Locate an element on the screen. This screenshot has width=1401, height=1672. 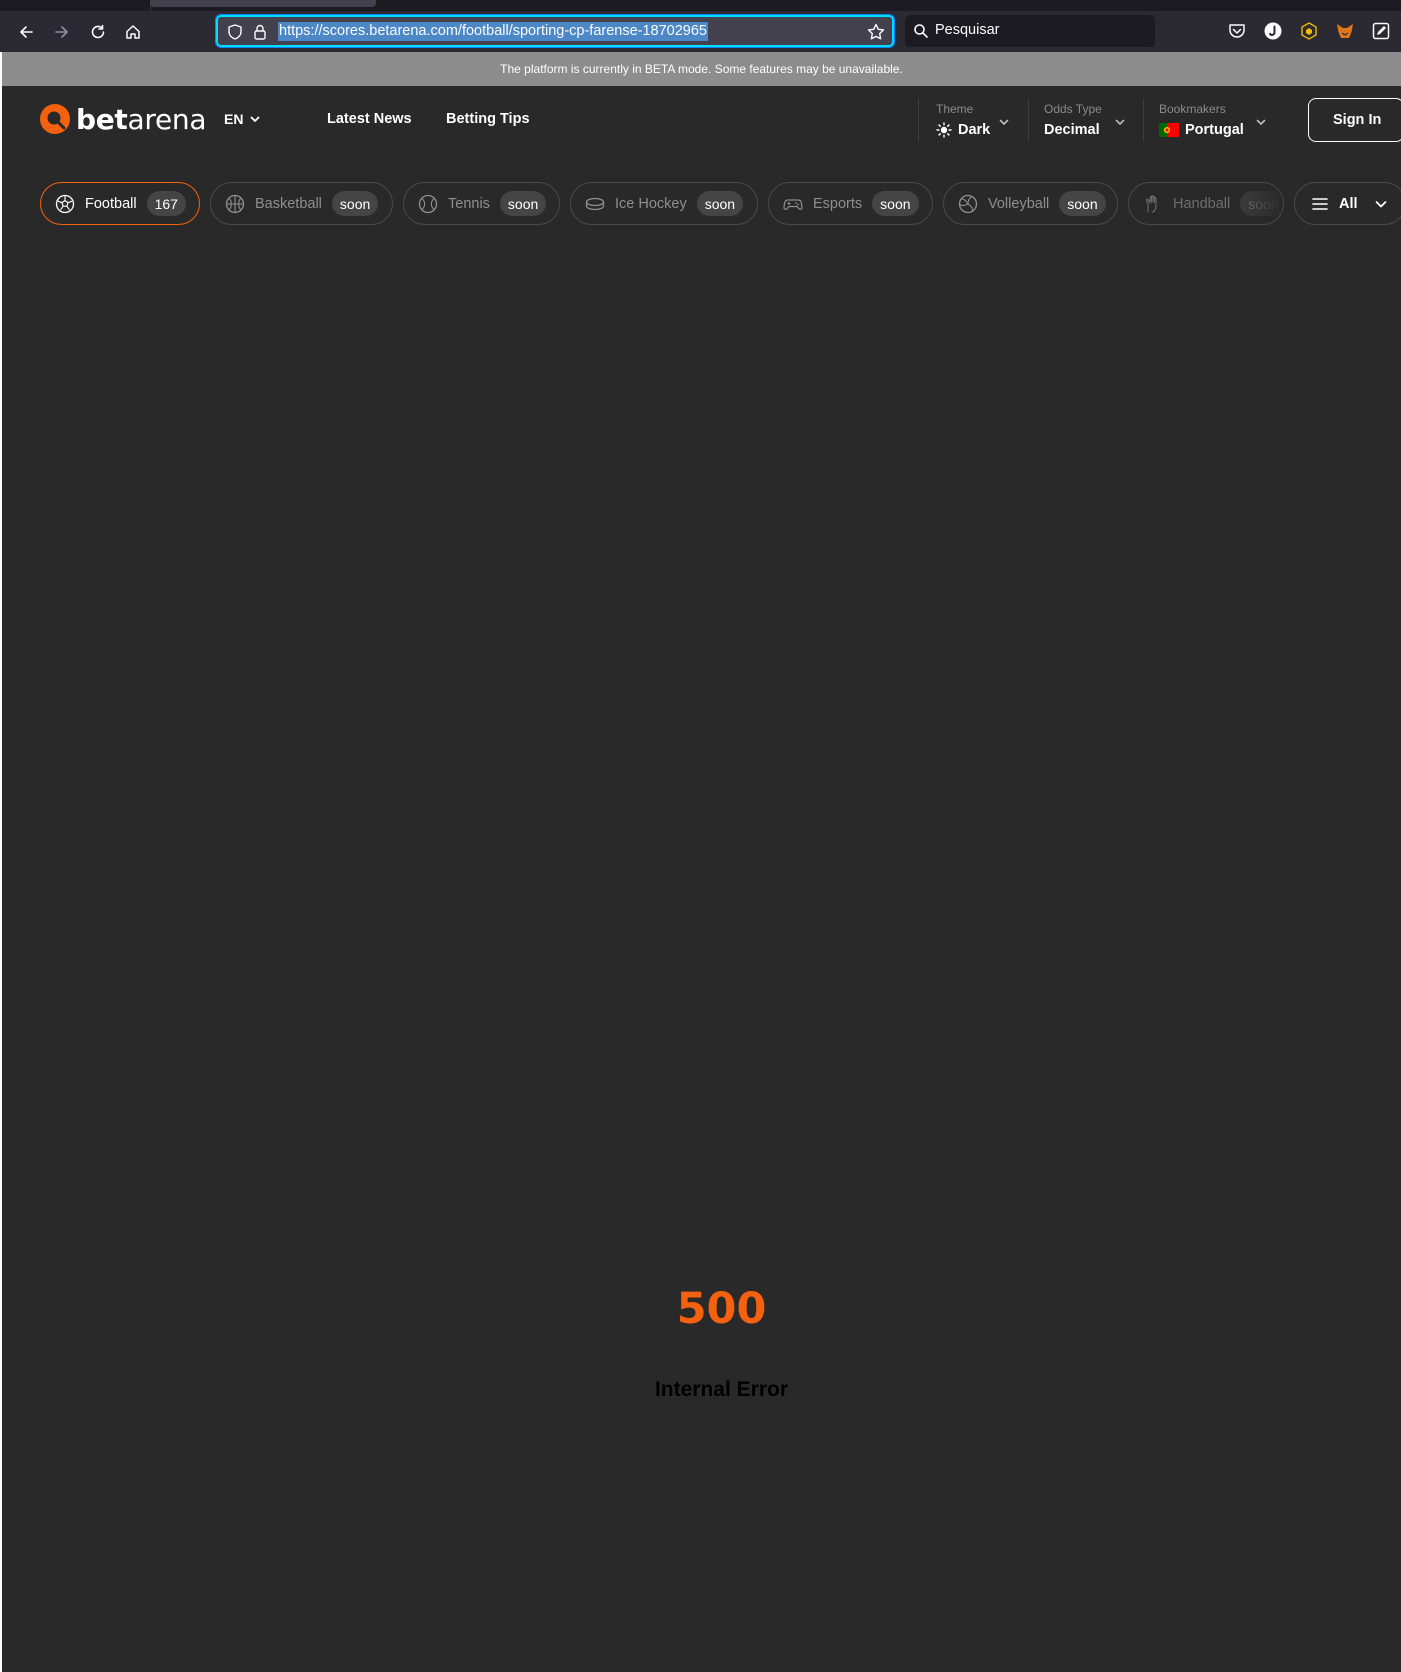
basketball-icon is located at coordinates (235, 203).